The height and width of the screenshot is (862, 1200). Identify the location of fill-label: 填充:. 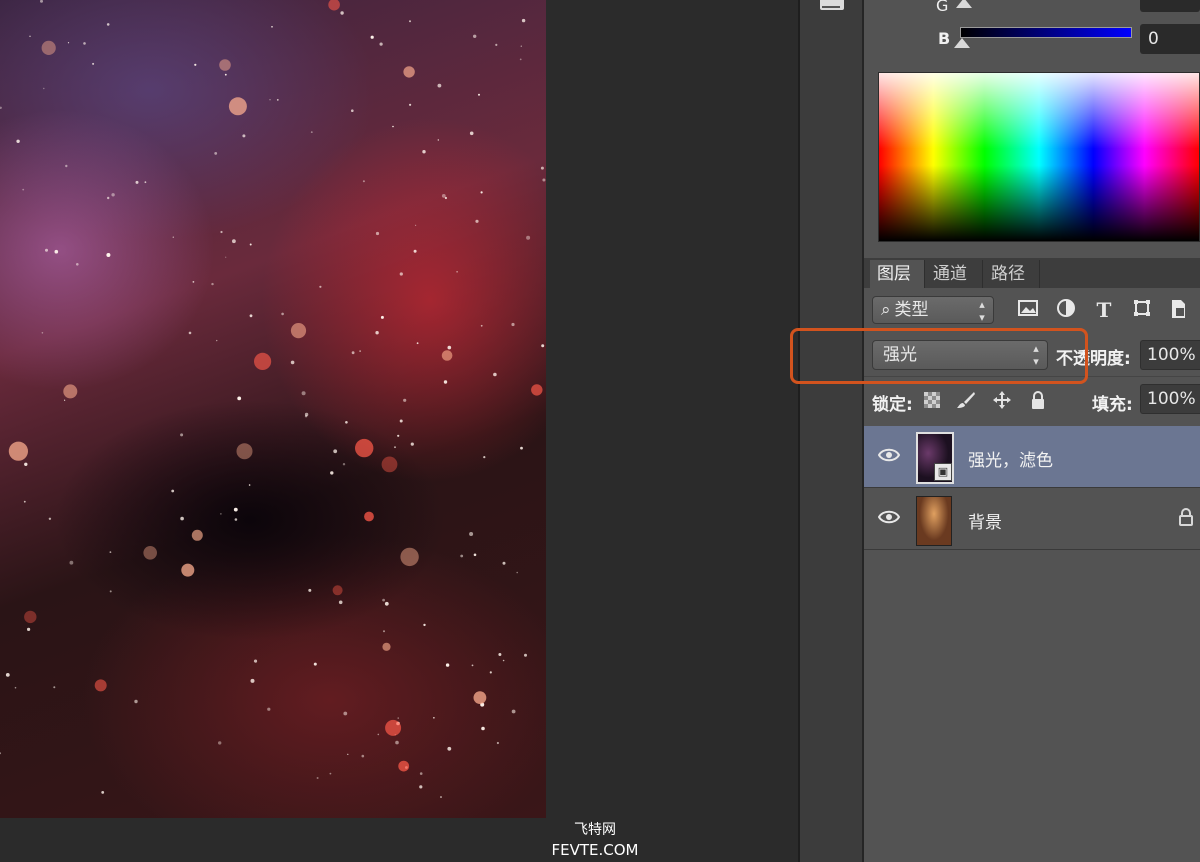
(1112, 405).